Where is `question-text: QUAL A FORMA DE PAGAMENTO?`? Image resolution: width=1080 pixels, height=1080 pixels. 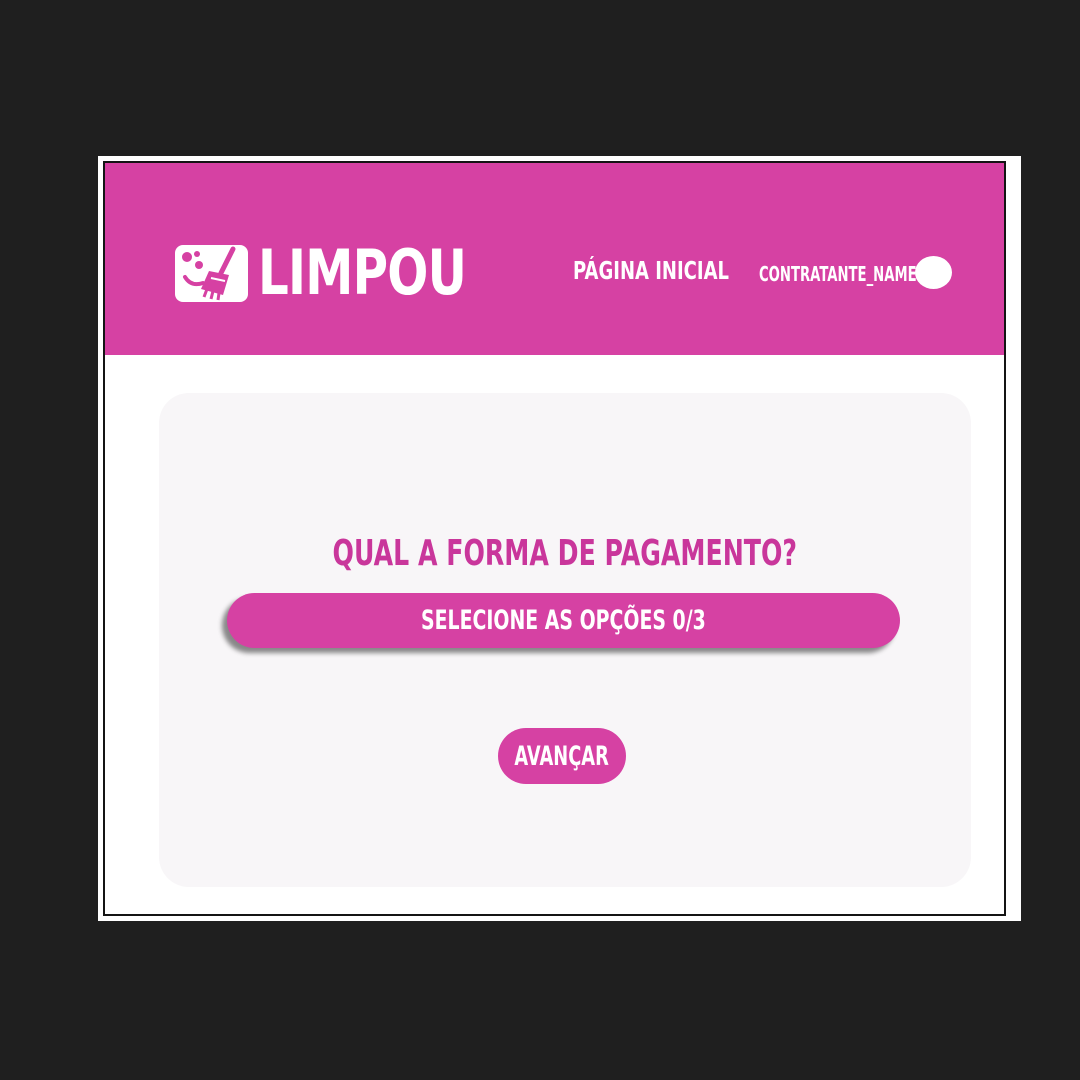 question-text: QUAL A FORMA DE PAGAMENTO? is located at coordinates (565, 553).